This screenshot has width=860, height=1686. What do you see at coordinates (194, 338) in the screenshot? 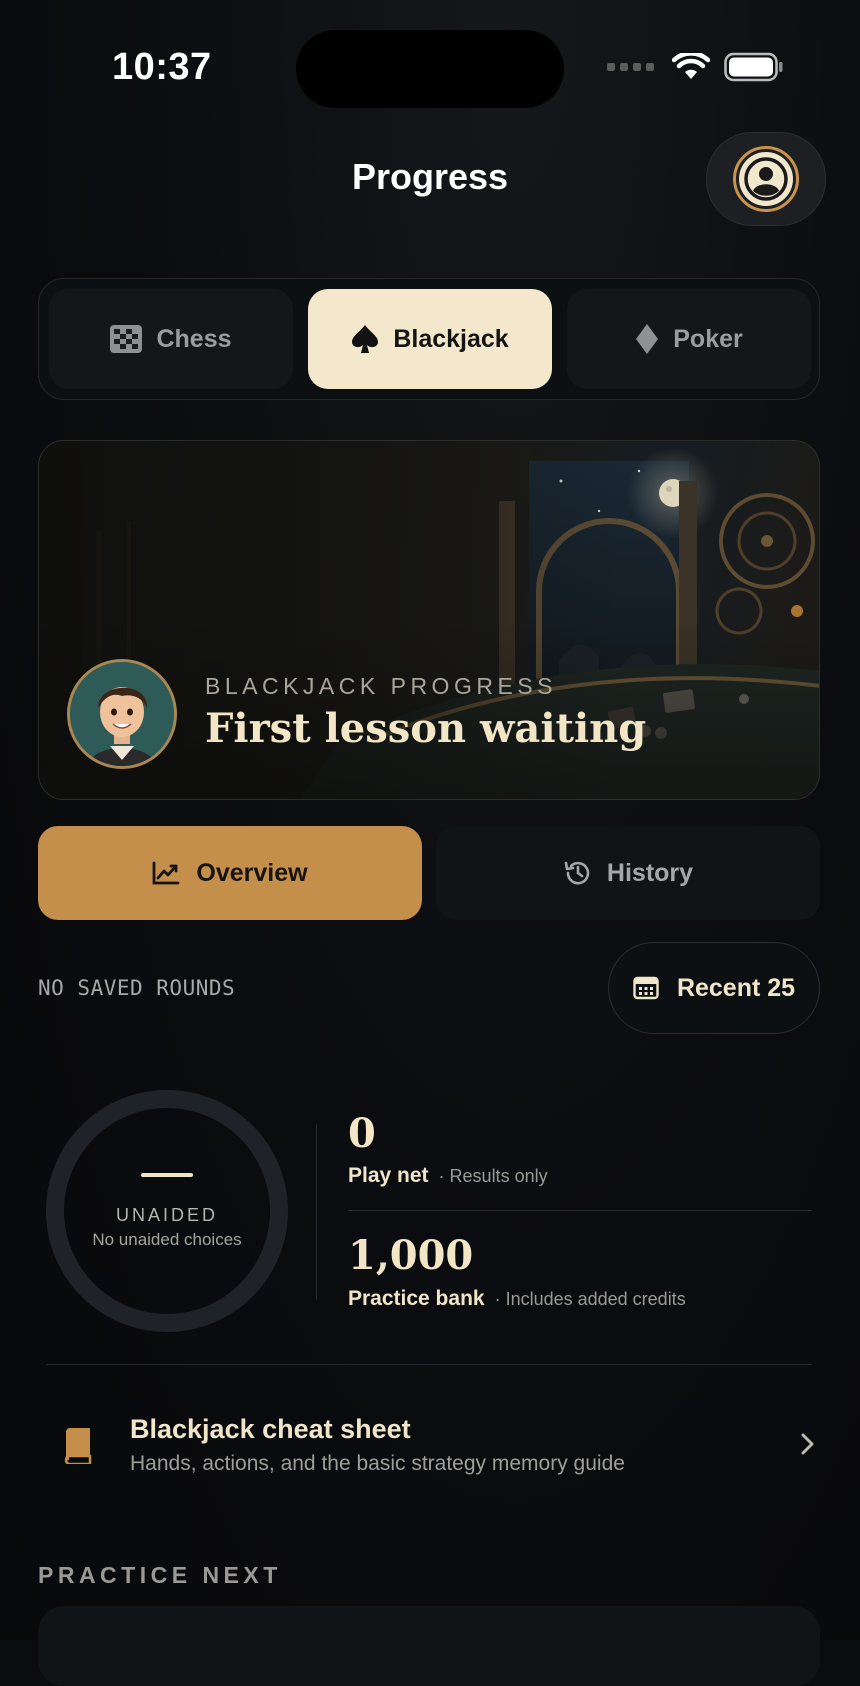
I see `tab-chess-label: Chess` at bounding box center [194, 338].